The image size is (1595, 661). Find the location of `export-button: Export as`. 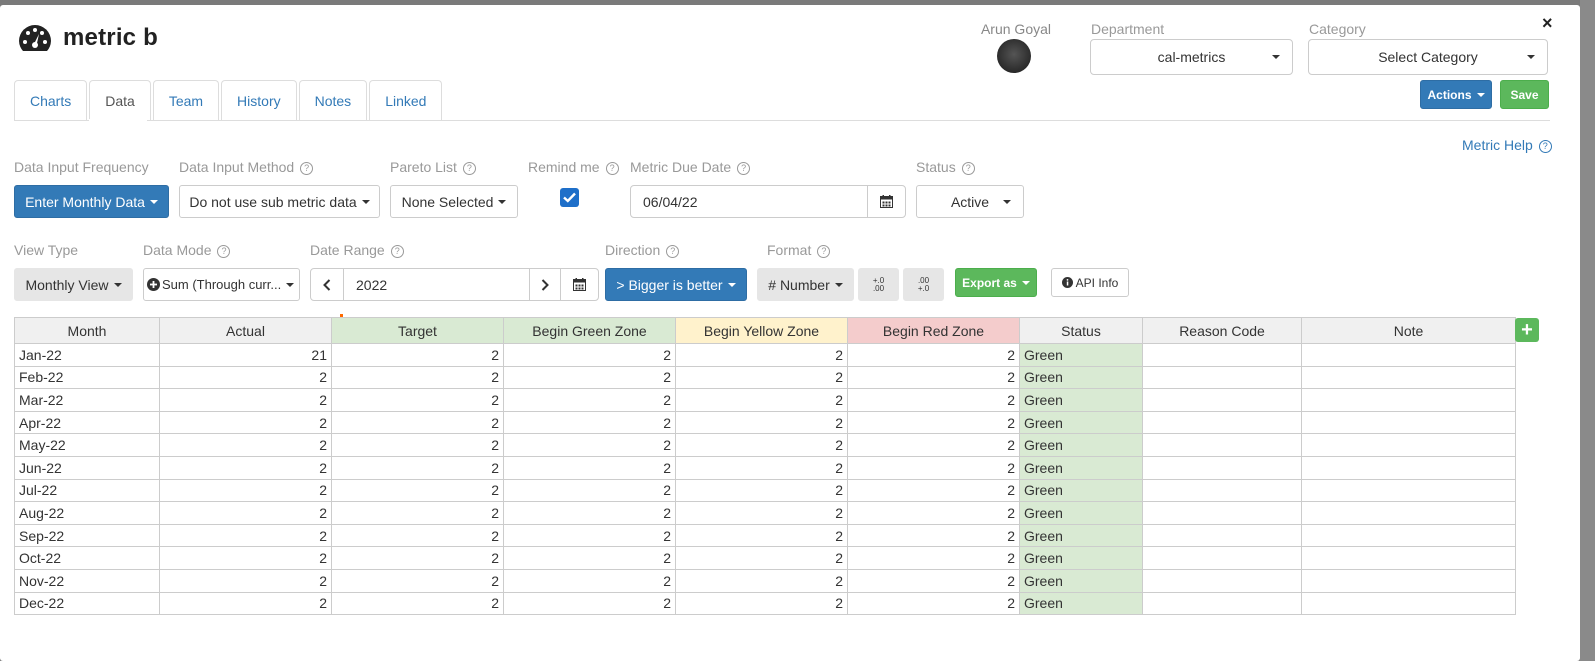

export-button: Export as is located at coordinates (996, 282).